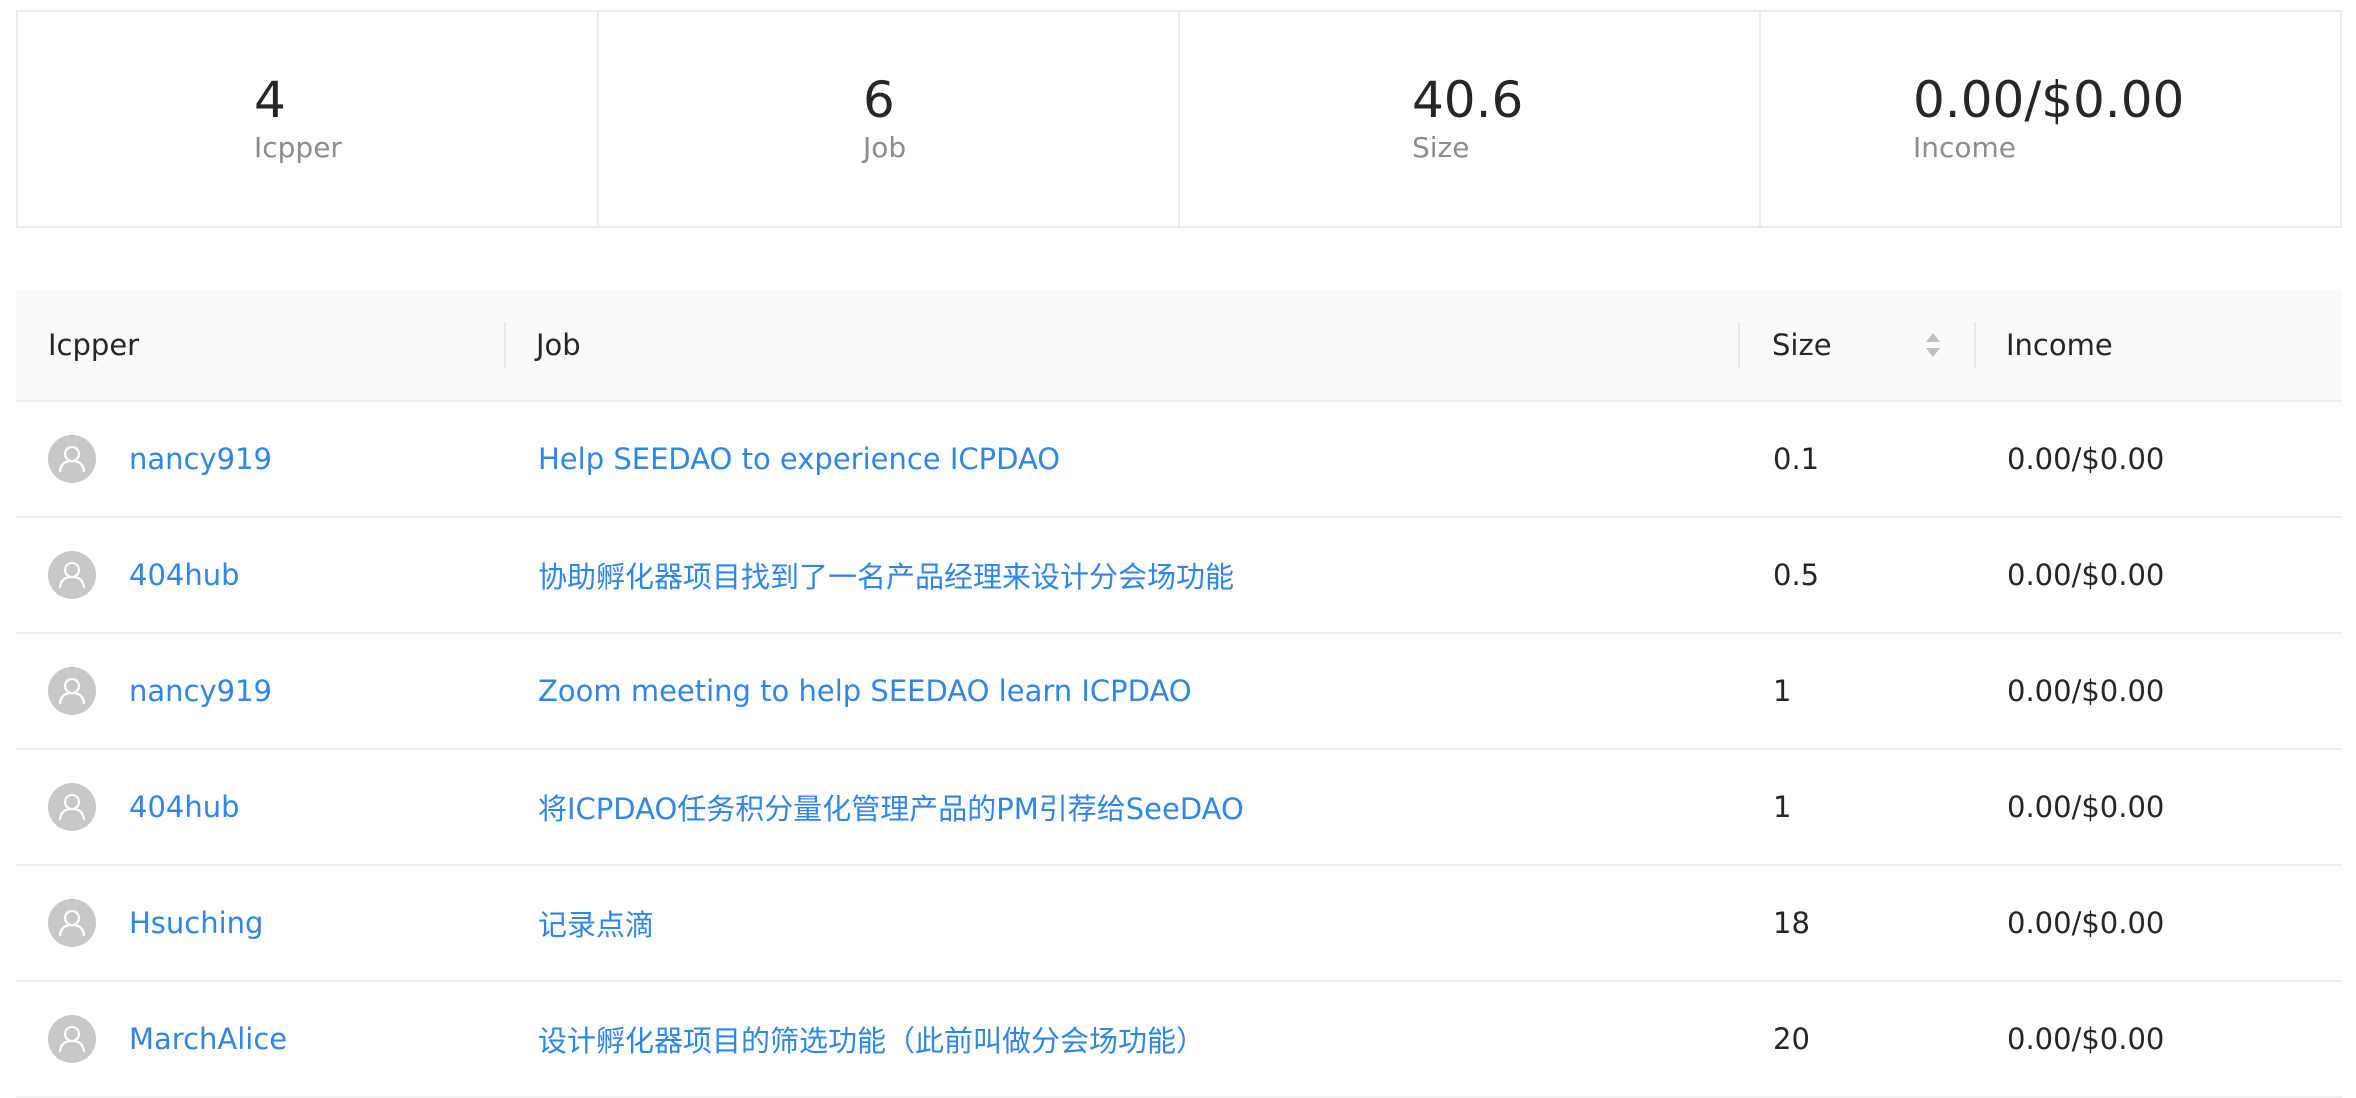 The width and height of the screenshot is (2356, 1098). What do you see at coordinates (891, 807) in the screenshot?
I see `job-link: 将ICPDAO任务积分量化管理产品的PM引荐给SeeDAO` at bounding box center [891, 807].